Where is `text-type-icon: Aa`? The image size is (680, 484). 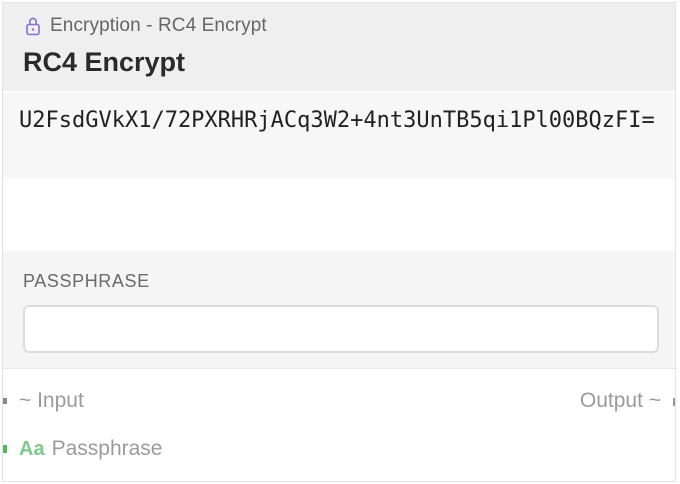 text-type-icon: Aa is located at coordinates (32, 448).